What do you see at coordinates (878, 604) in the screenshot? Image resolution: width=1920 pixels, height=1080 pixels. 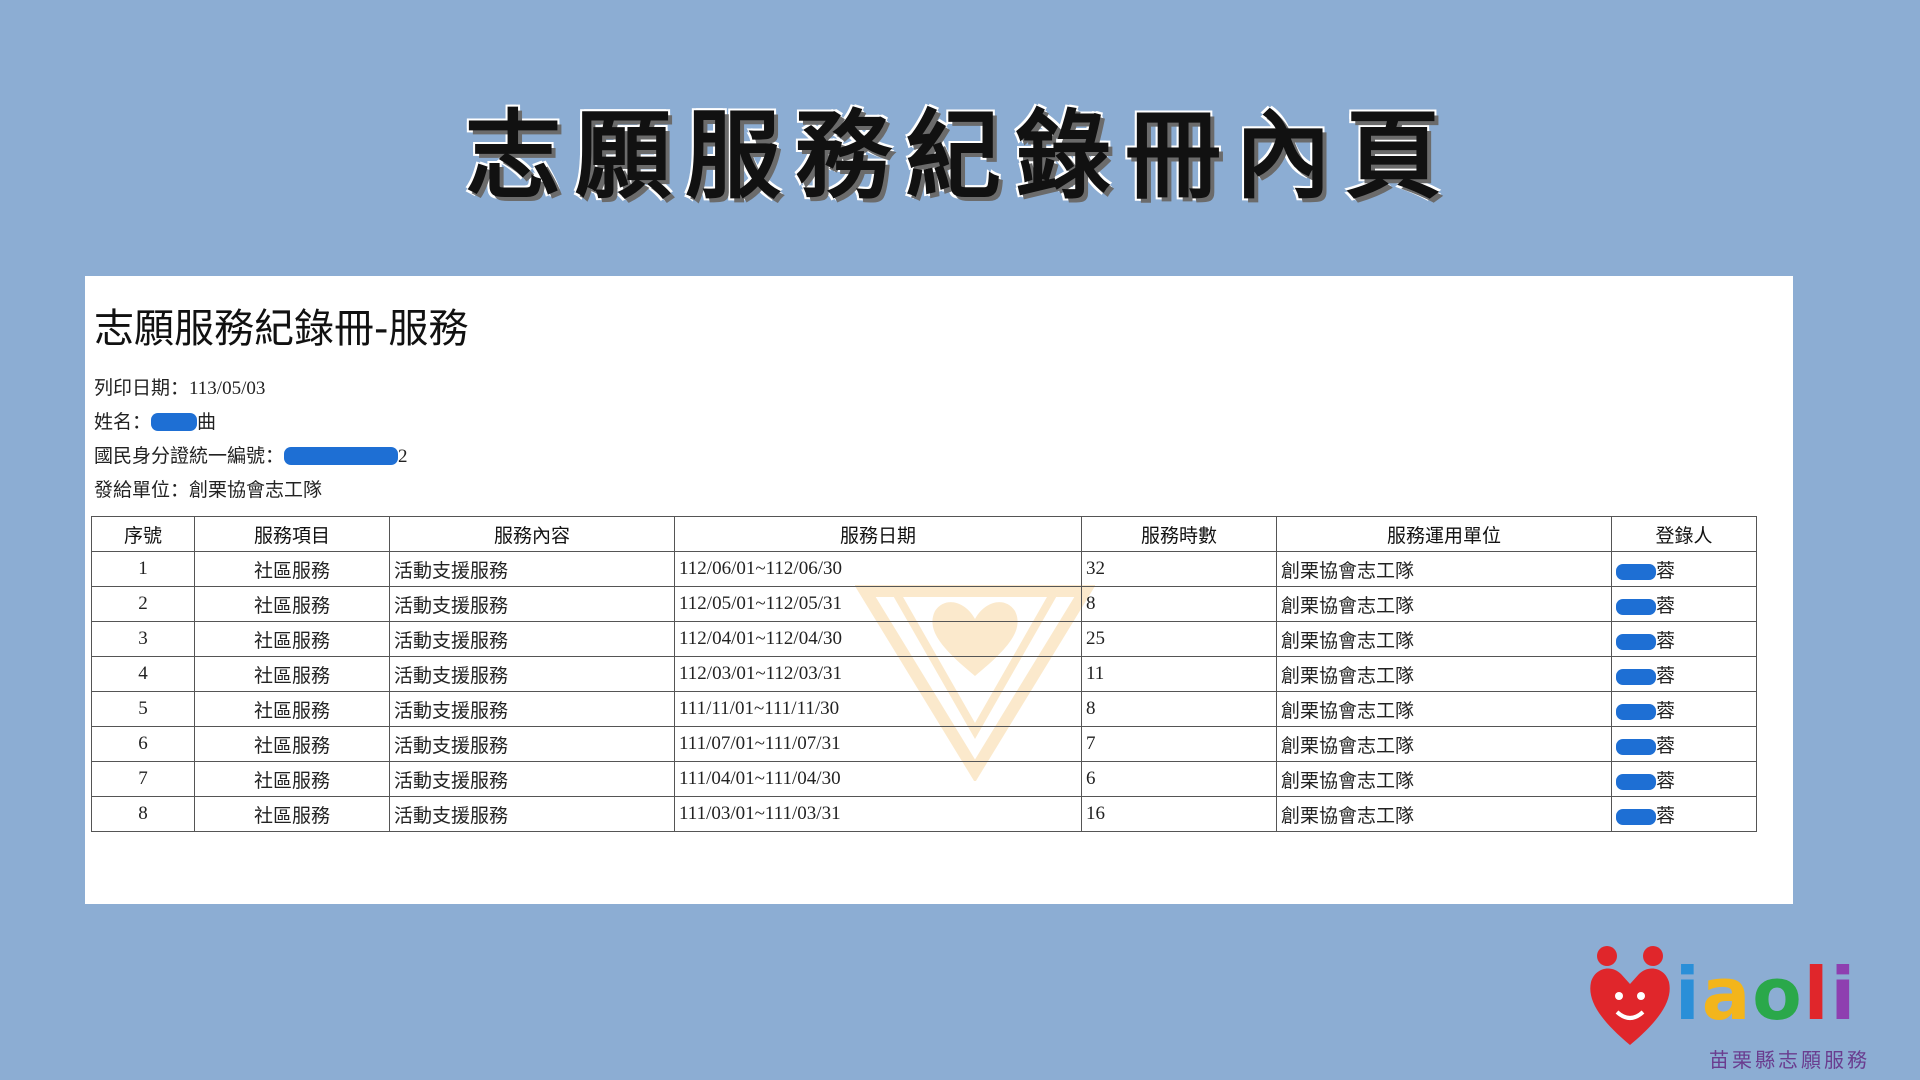 I see `cell-date: 112/05/01~112/05/31` at bounding box center [878, 604].